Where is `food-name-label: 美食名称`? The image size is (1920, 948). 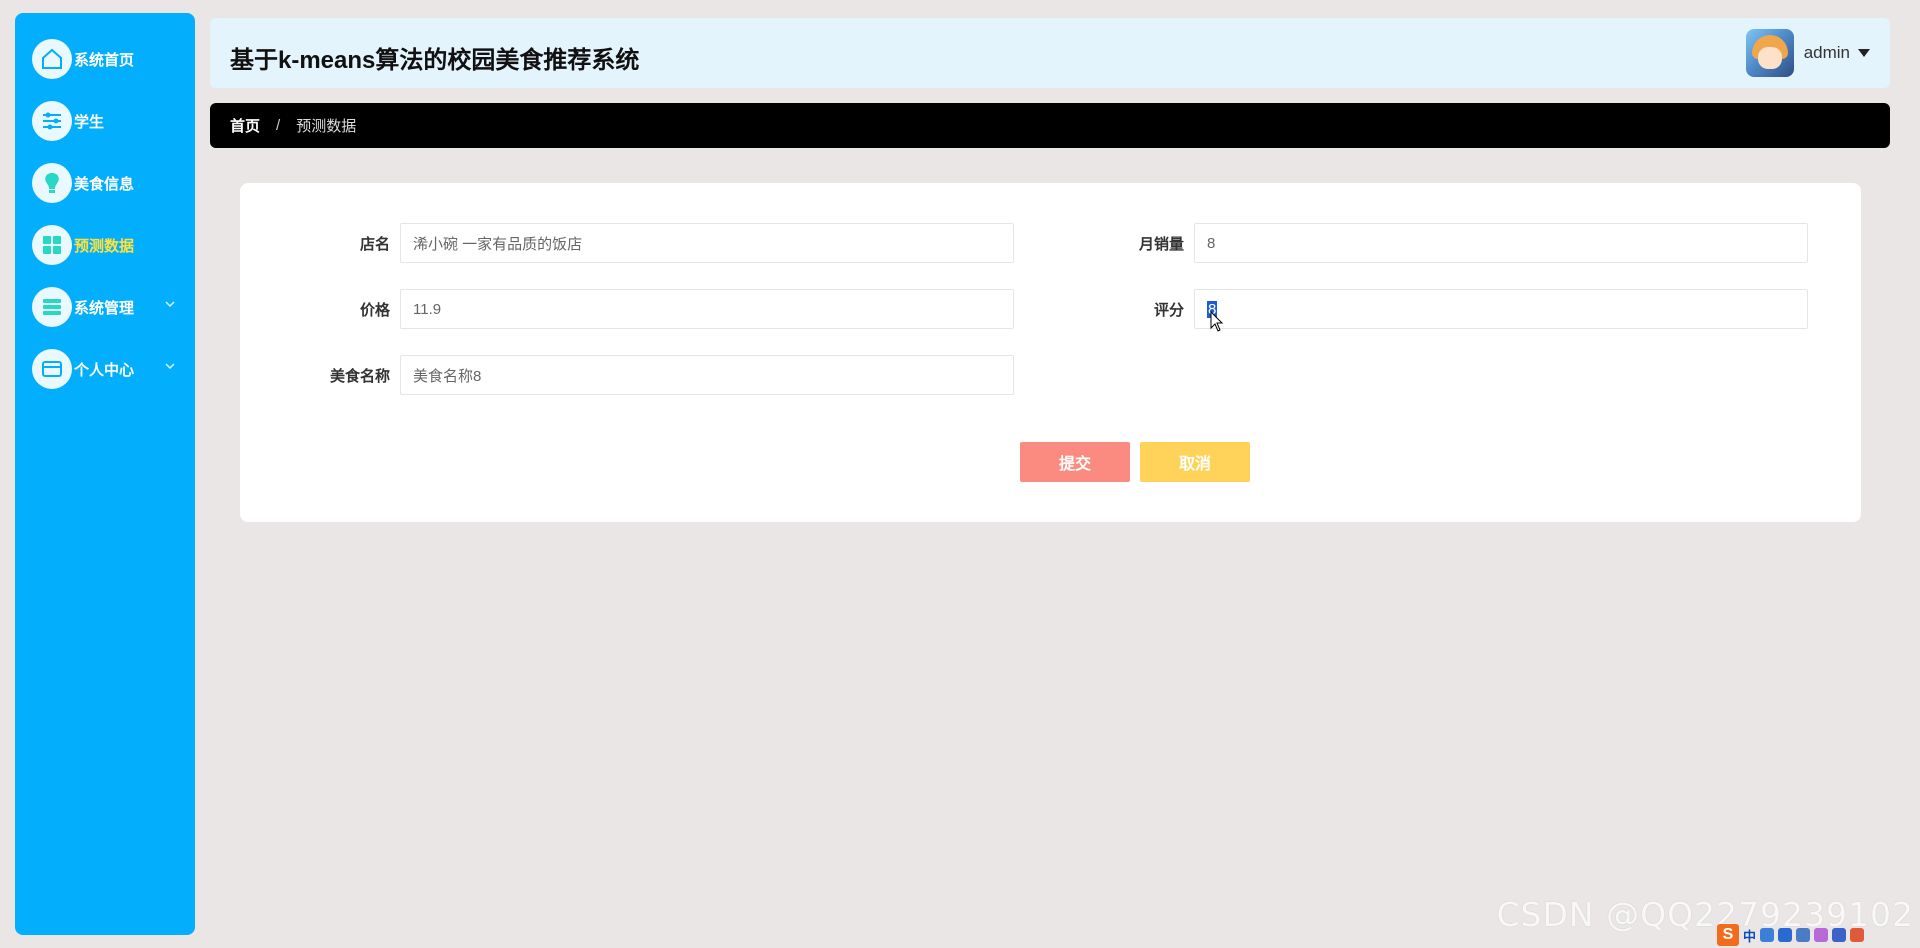 food-name-label: 美食名称 is located at coordinates (359, 376).